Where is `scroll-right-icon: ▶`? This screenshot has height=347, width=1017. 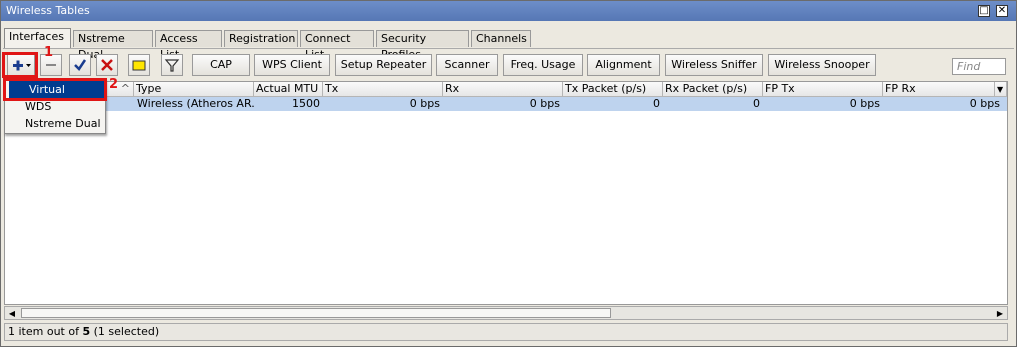
scroll-right-icon: ▶ is located at coordinates (1000, 313).